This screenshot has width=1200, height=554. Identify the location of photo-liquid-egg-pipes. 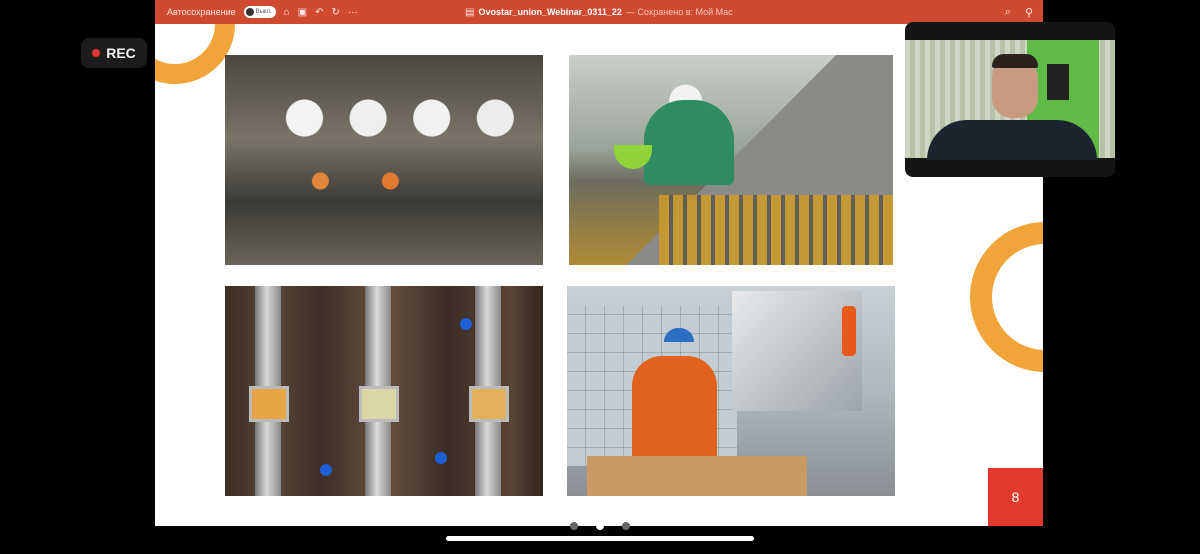
(384, 391).